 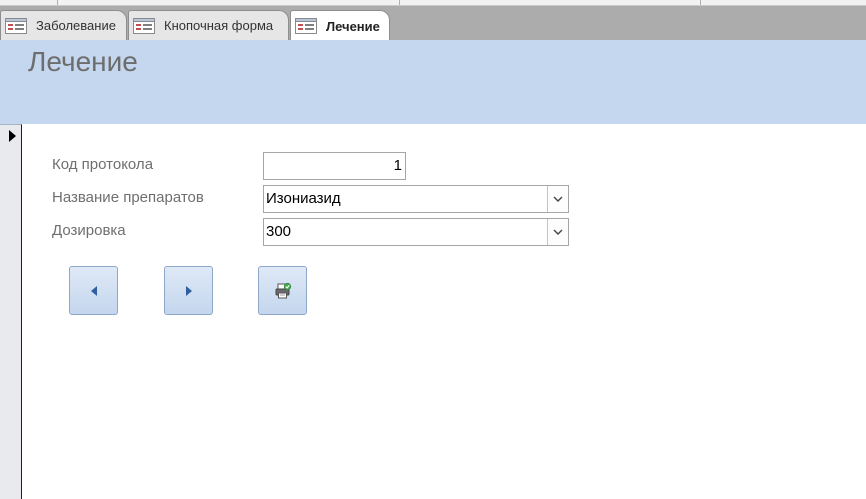 I want to click on tab-label: Кнопочная форма, so click(x=219, y=25).